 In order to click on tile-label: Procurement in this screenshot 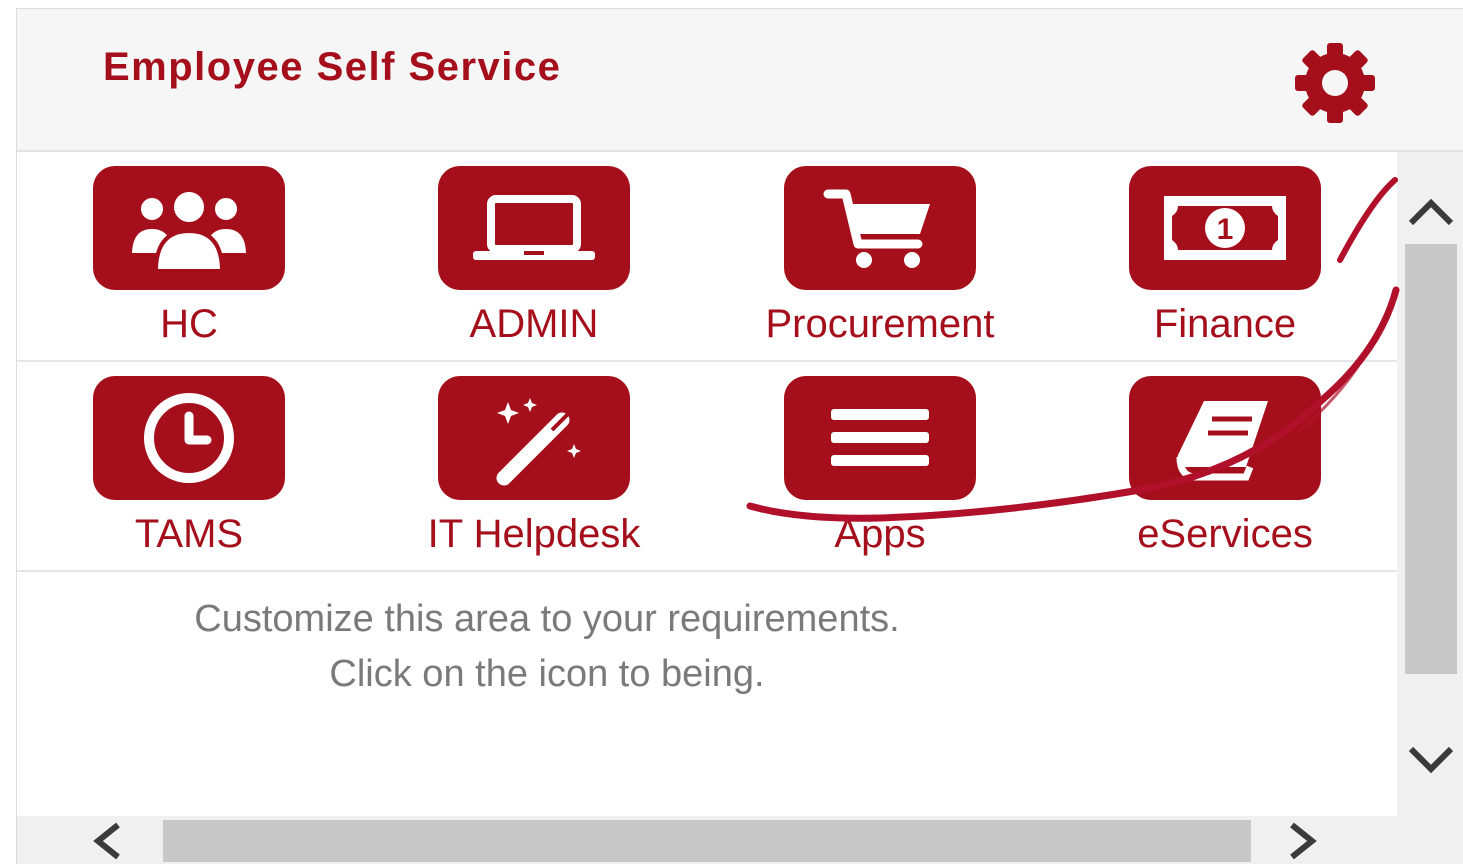, I will do `click(880, 324)`.